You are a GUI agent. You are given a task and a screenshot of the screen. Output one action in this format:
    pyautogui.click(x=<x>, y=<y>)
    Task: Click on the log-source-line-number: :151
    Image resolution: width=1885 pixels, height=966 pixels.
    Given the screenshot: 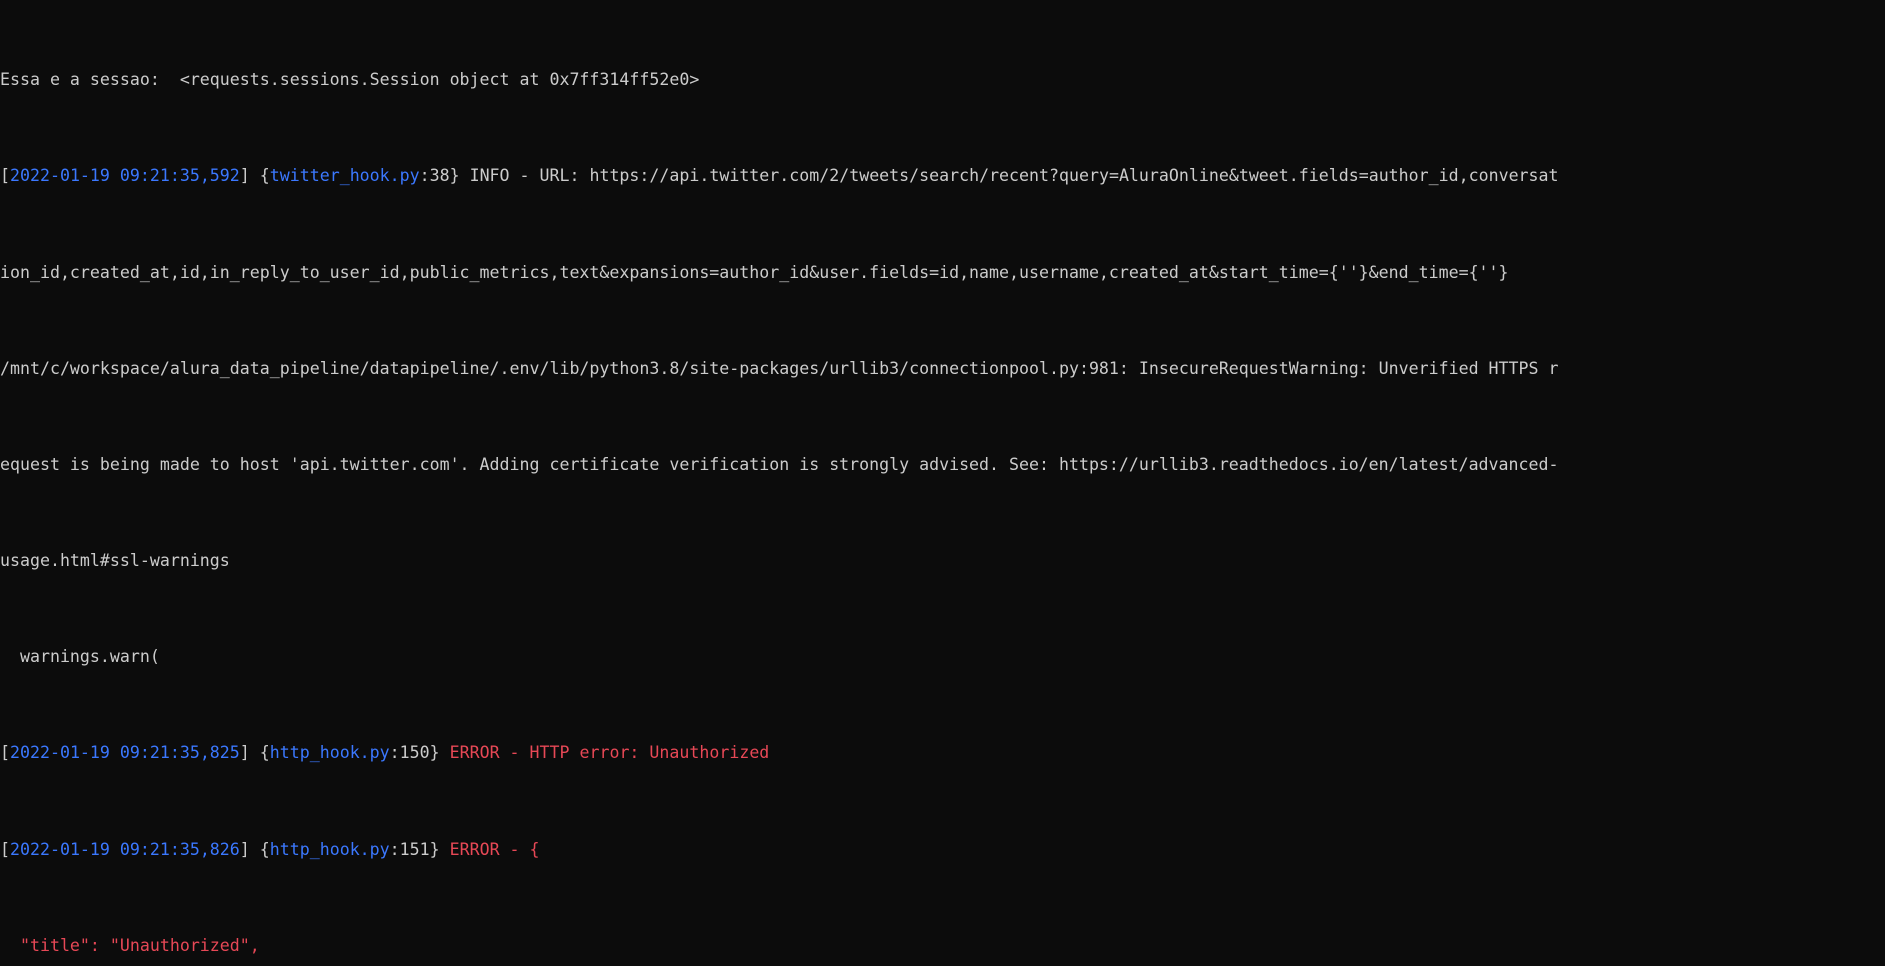 What is the action you would take?
    pyautogui.click(x=409, y=849)
    